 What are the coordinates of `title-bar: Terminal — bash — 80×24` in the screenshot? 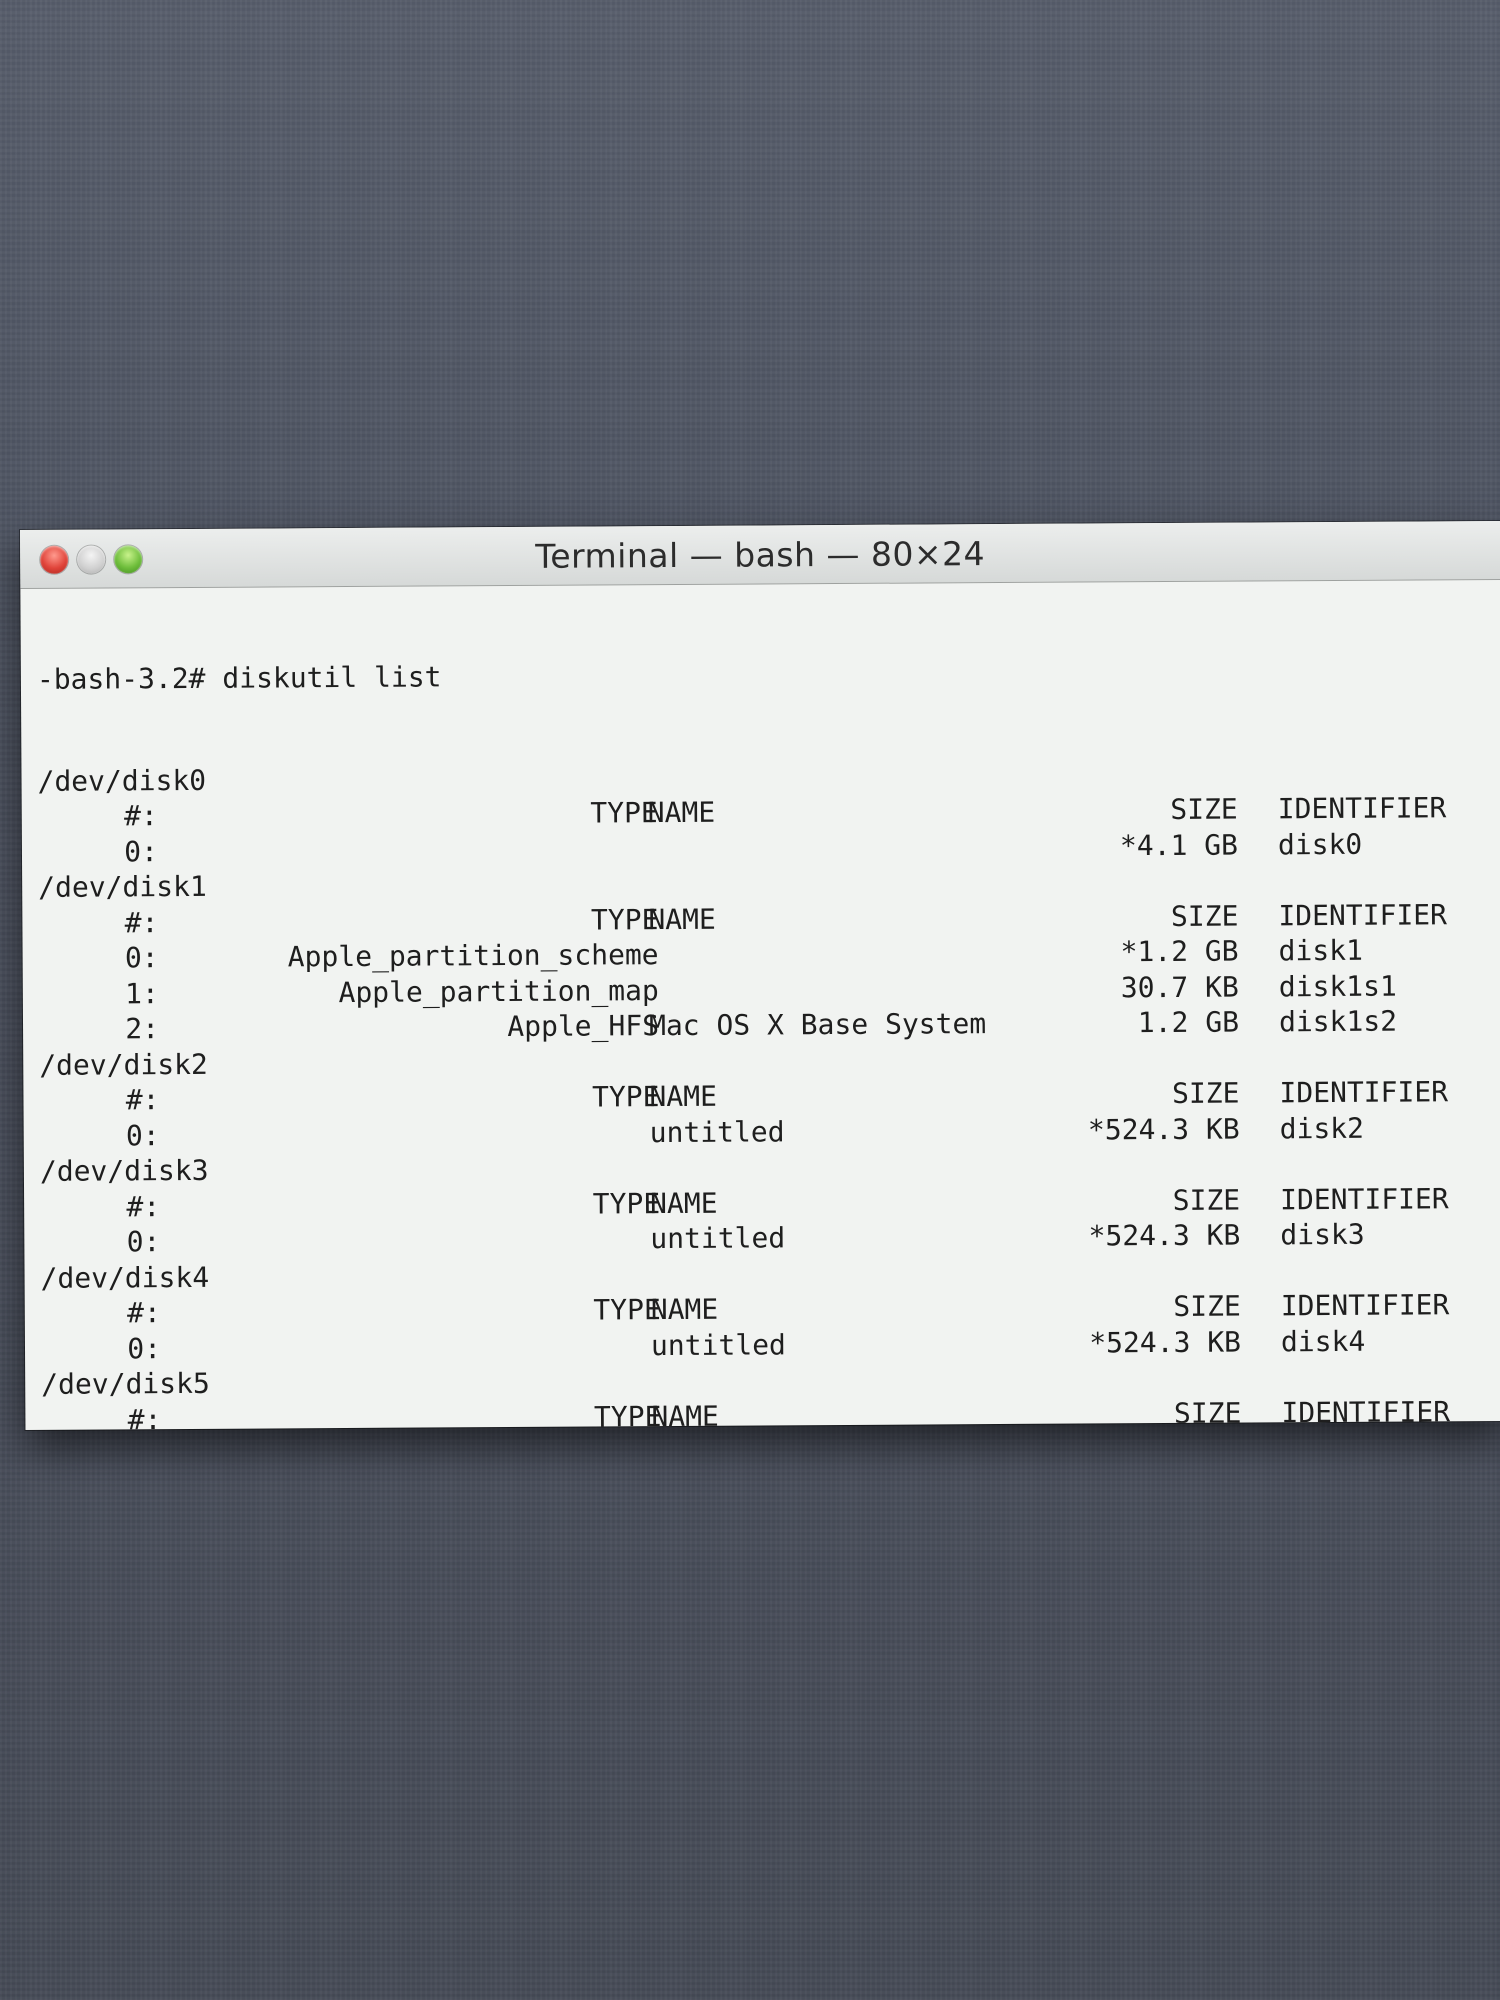 It's located at (760, 554).